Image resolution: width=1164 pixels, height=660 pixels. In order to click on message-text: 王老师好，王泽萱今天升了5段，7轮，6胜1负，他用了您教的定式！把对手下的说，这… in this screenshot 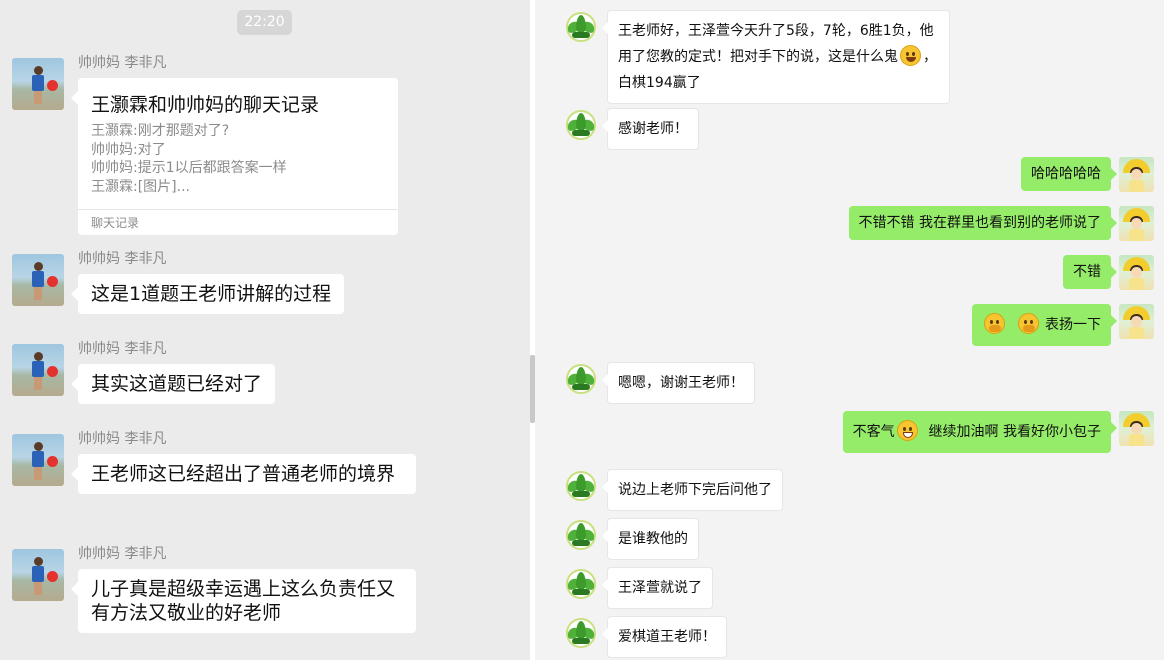, I will do `click(776, 44)`.